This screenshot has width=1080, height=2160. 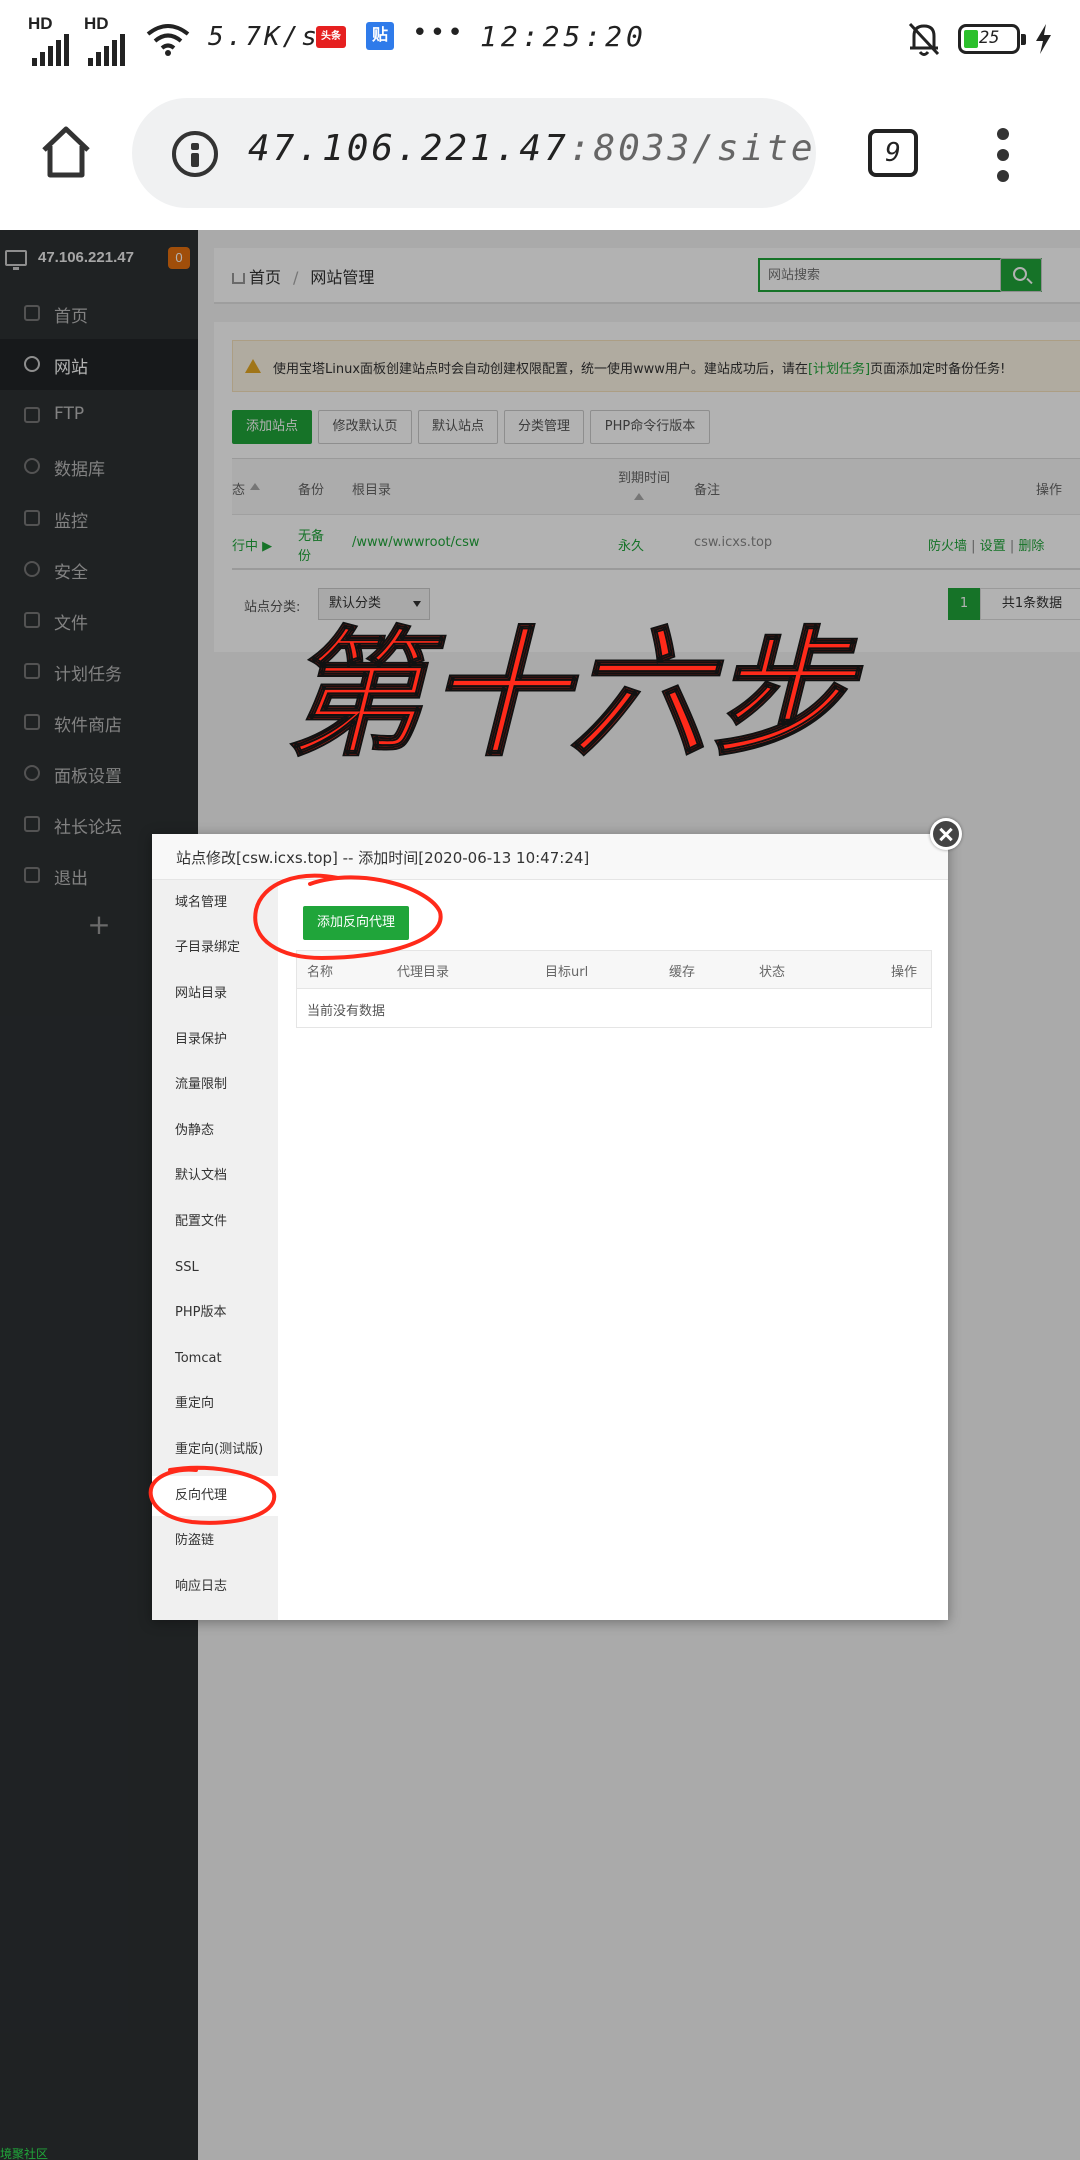 What do you see at coordinates (331, 37) in the screenshot?
I see `toutiao-app-icon: 头条` at bounding box center [331, 37].